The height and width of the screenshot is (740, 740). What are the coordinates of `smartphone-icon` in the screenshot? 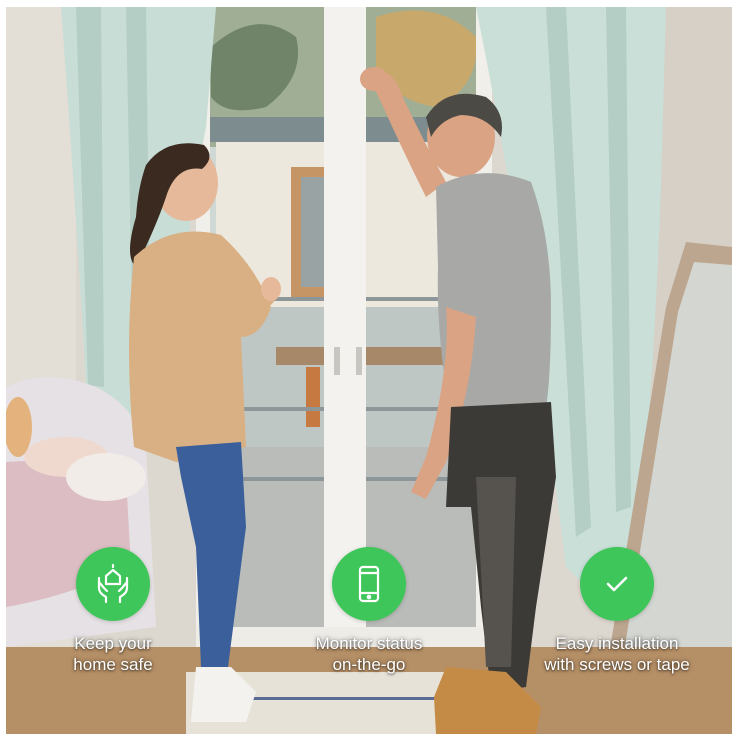 It's located at (369, 584).